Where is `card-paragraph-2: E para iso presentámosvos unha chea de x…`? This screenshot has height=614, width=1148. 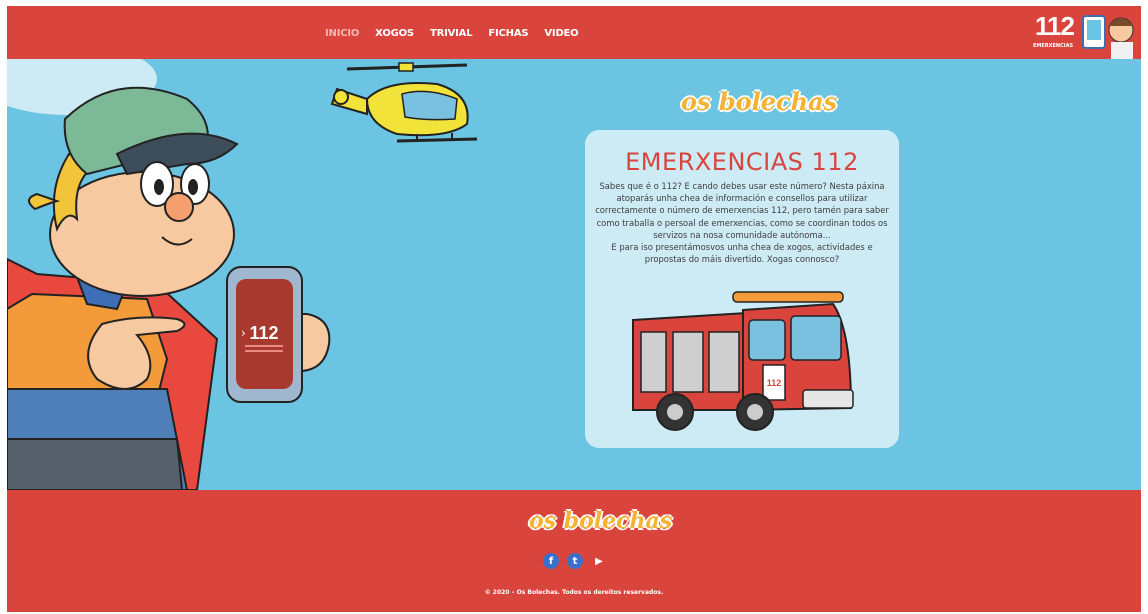
card-paragraph-2: E para iso presentámosvos unha chea de x… is located at coordinates (742, 253).